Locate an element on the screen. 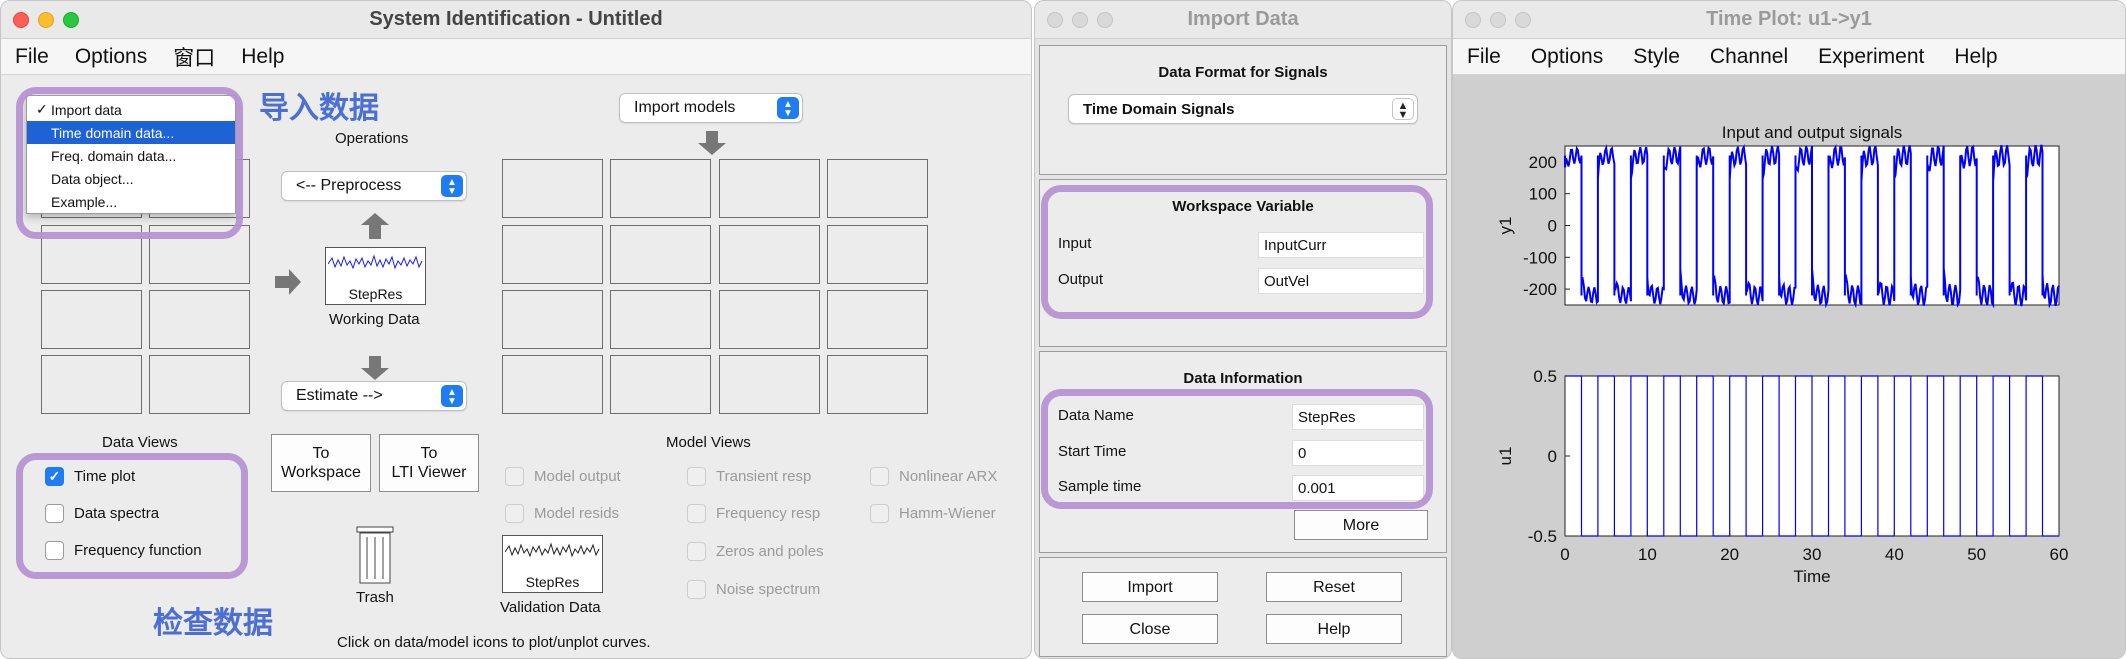 Image resolution: width=2126 pixels, height=659 pixels. working-data-icon: StepRes is located at coordinates (375, 276).